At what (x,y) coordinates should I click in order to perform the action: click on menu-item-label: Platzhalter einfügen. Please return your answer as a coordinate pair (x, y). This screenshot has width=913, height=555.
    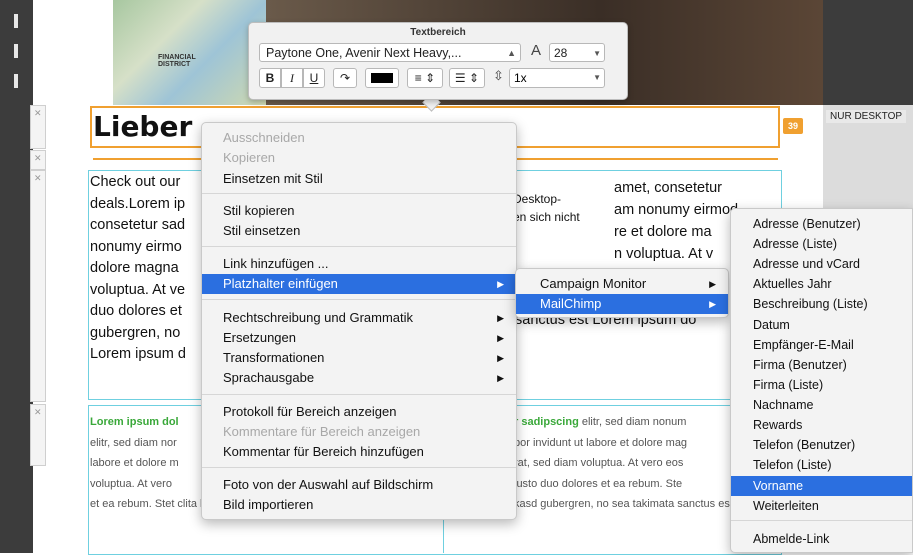
    Looking at the image, I should click on (280, 283).